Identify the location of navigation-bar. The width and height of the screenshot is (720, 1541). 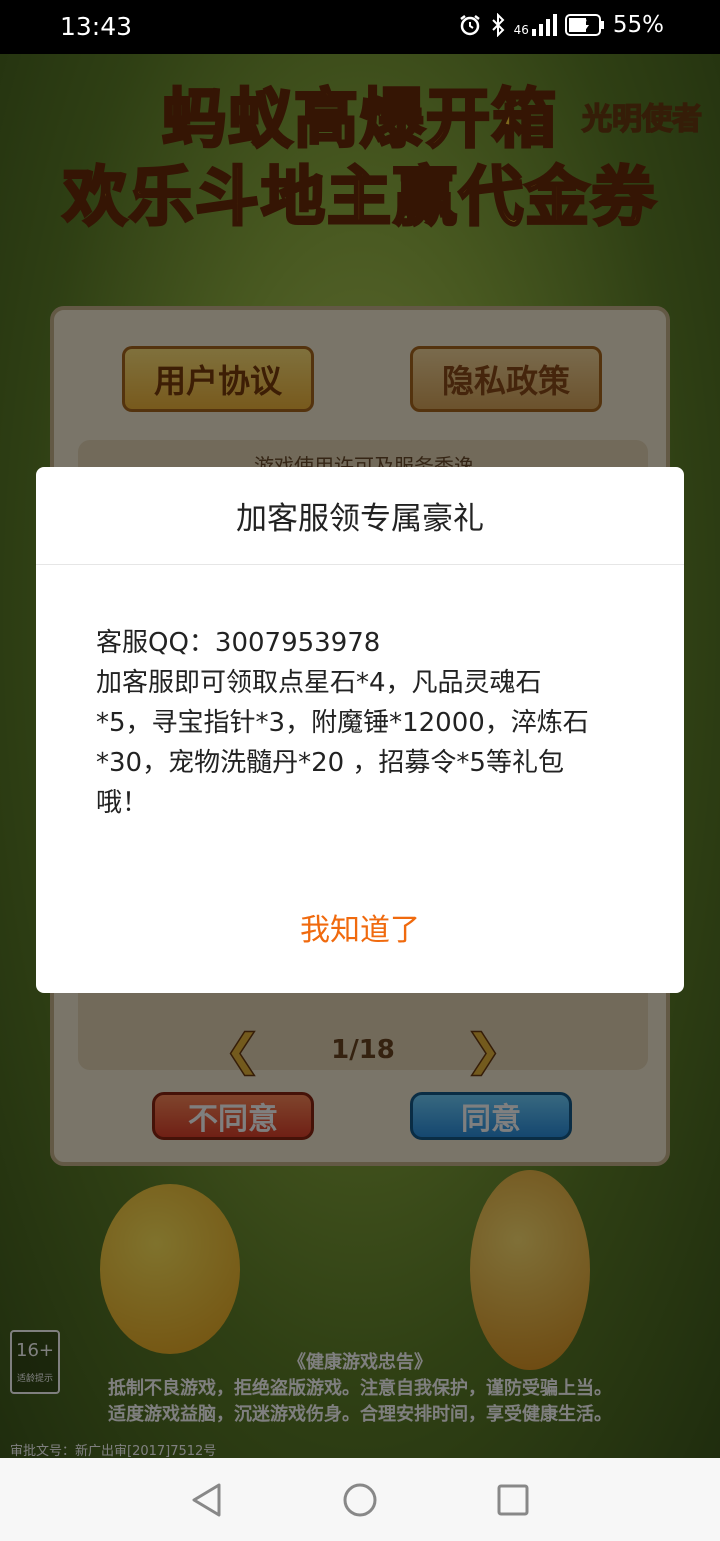
(360, 1499).